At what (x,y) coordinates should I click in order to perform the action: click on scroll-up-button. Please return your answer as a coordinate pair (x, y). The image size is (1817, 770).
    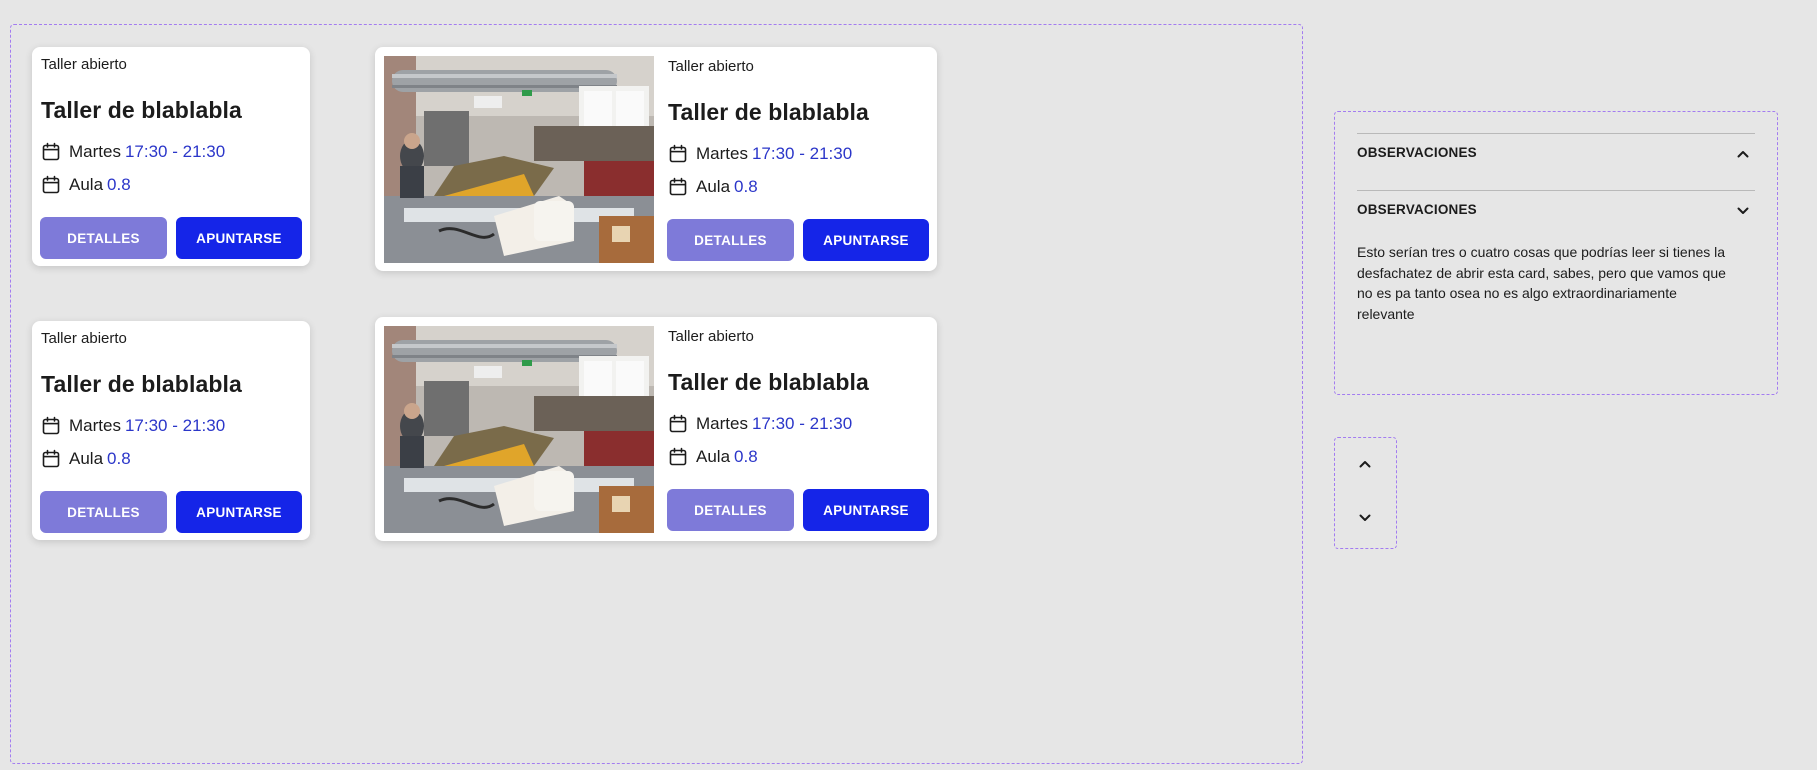
    Looking at the image, I should click on (1365, 464).